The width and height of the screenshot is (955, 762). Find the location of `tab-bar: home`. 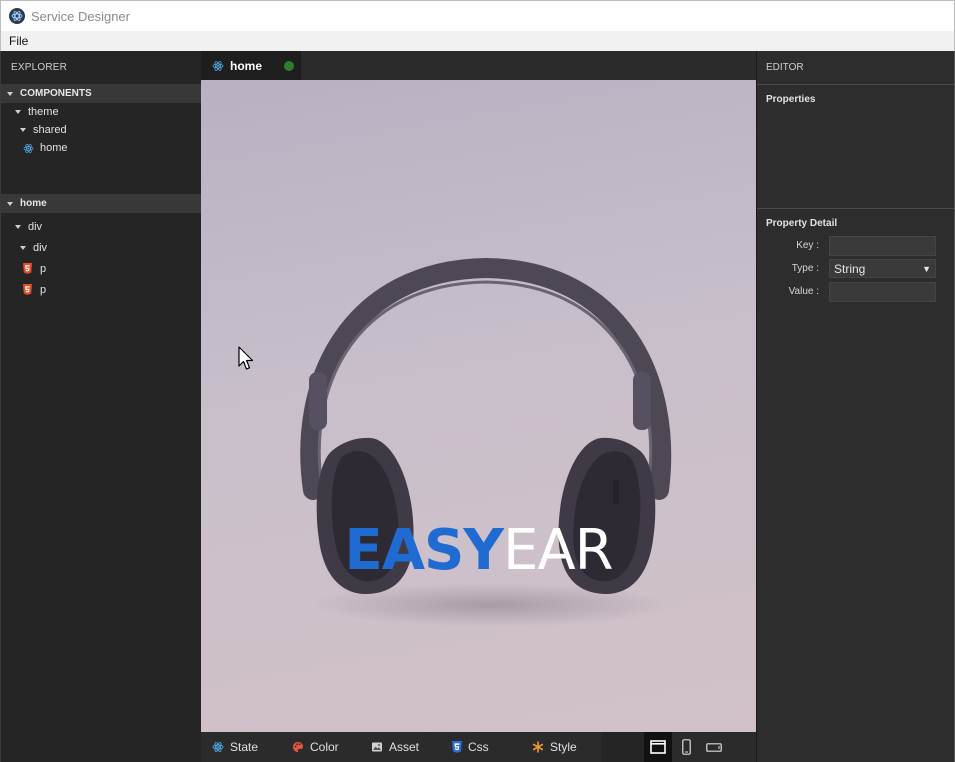

tab-bar: home is located at coordinates (478, 65).